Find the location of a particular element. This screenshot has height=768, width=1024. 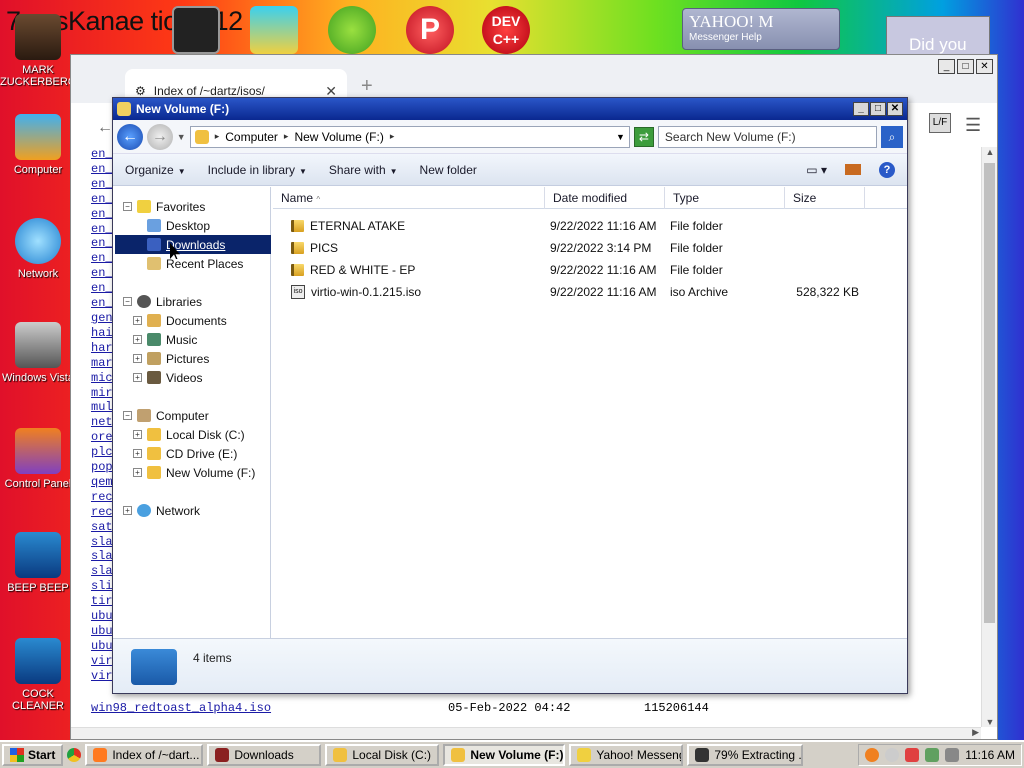

directory-link: mul is located at coordinates (102, 407).